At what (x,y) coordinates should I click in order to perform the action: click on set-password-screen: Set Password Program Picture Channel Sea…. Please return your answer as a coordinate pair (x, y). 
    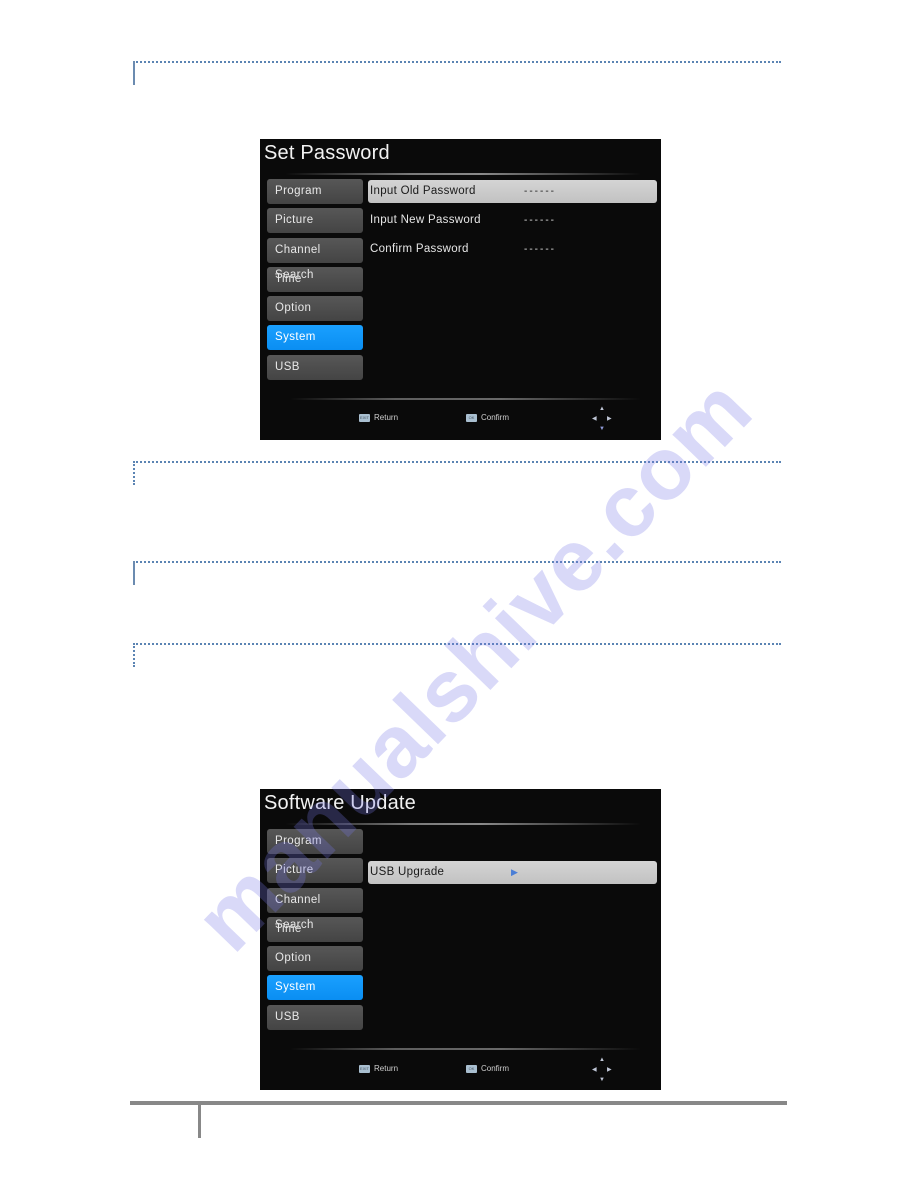
    Looking at the image, I should click on (460, 289).